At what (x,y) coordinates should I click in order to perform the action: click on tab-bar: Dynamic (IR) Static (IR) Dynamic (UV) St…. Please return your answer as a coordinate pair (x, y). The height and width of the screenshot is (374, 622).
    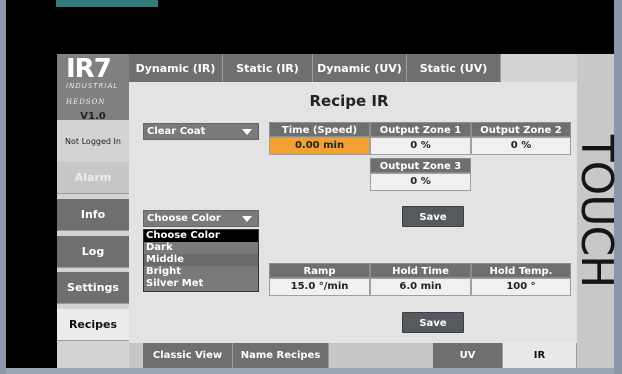
    Looking at the image, I should click on (353, 68).